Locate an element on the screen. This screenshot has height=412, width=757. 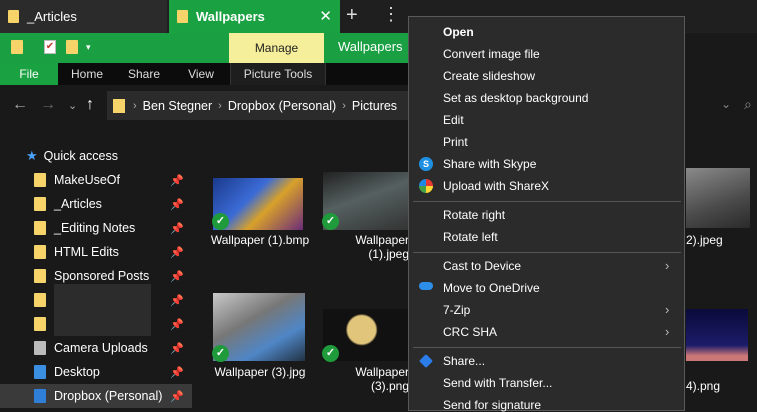
forward-arrow-icon: → is located at coordinates (48, 105).